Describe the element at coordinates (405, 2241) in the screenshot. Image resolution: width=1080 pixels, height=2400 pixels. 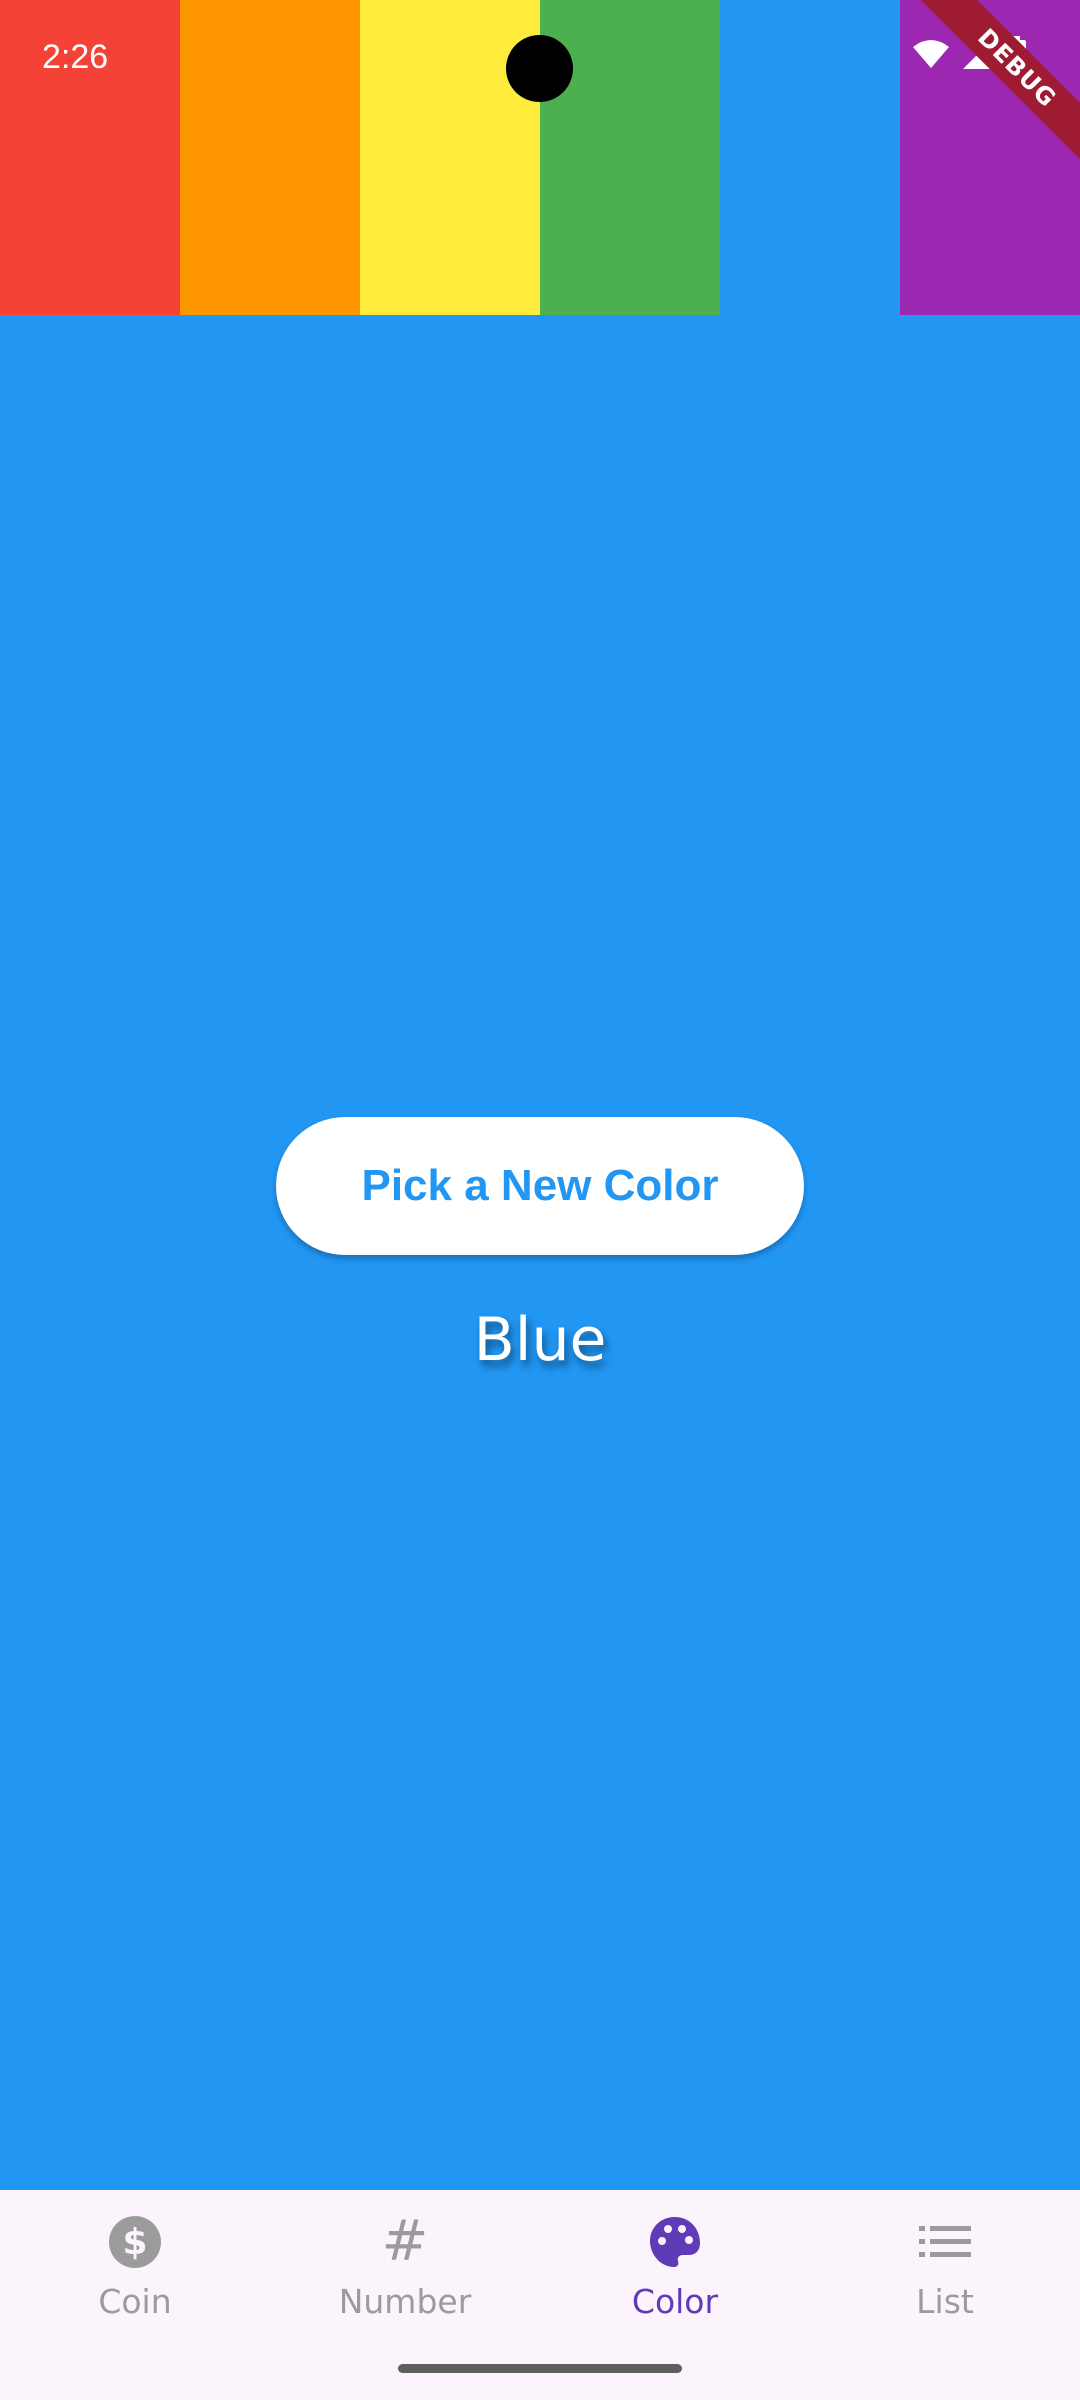
I see `hash-icon: #` at that location.